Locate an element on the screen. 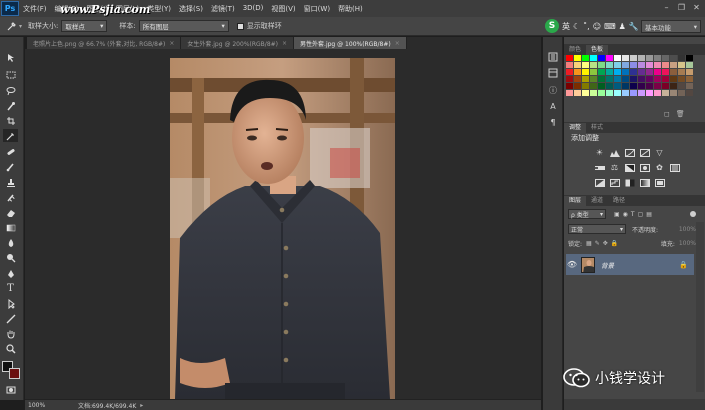  lock-icons: ▦✎✥🔒 is located at coordinates (603, 243).